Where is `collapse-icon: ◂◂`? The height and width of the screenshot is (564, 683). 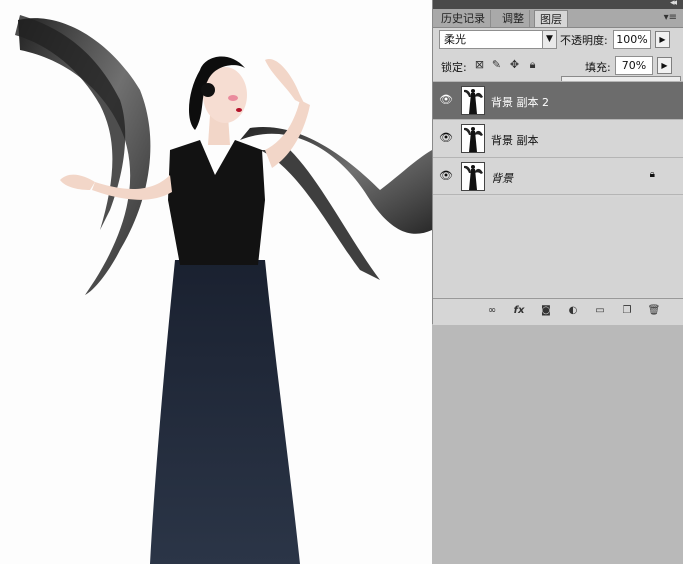 collapse-icon: ◂◂ is located at coordinates (673, 4).